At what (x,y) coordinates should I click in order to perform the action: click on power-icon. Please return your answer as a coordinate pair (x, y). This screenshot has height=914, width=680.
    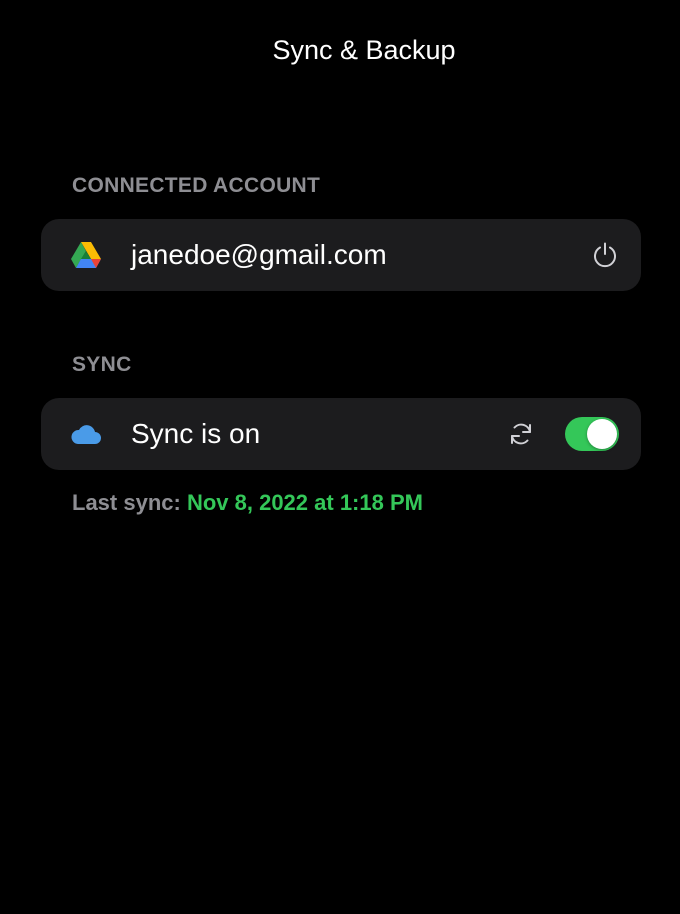
    Looking at the image, I should click on (605, 255).